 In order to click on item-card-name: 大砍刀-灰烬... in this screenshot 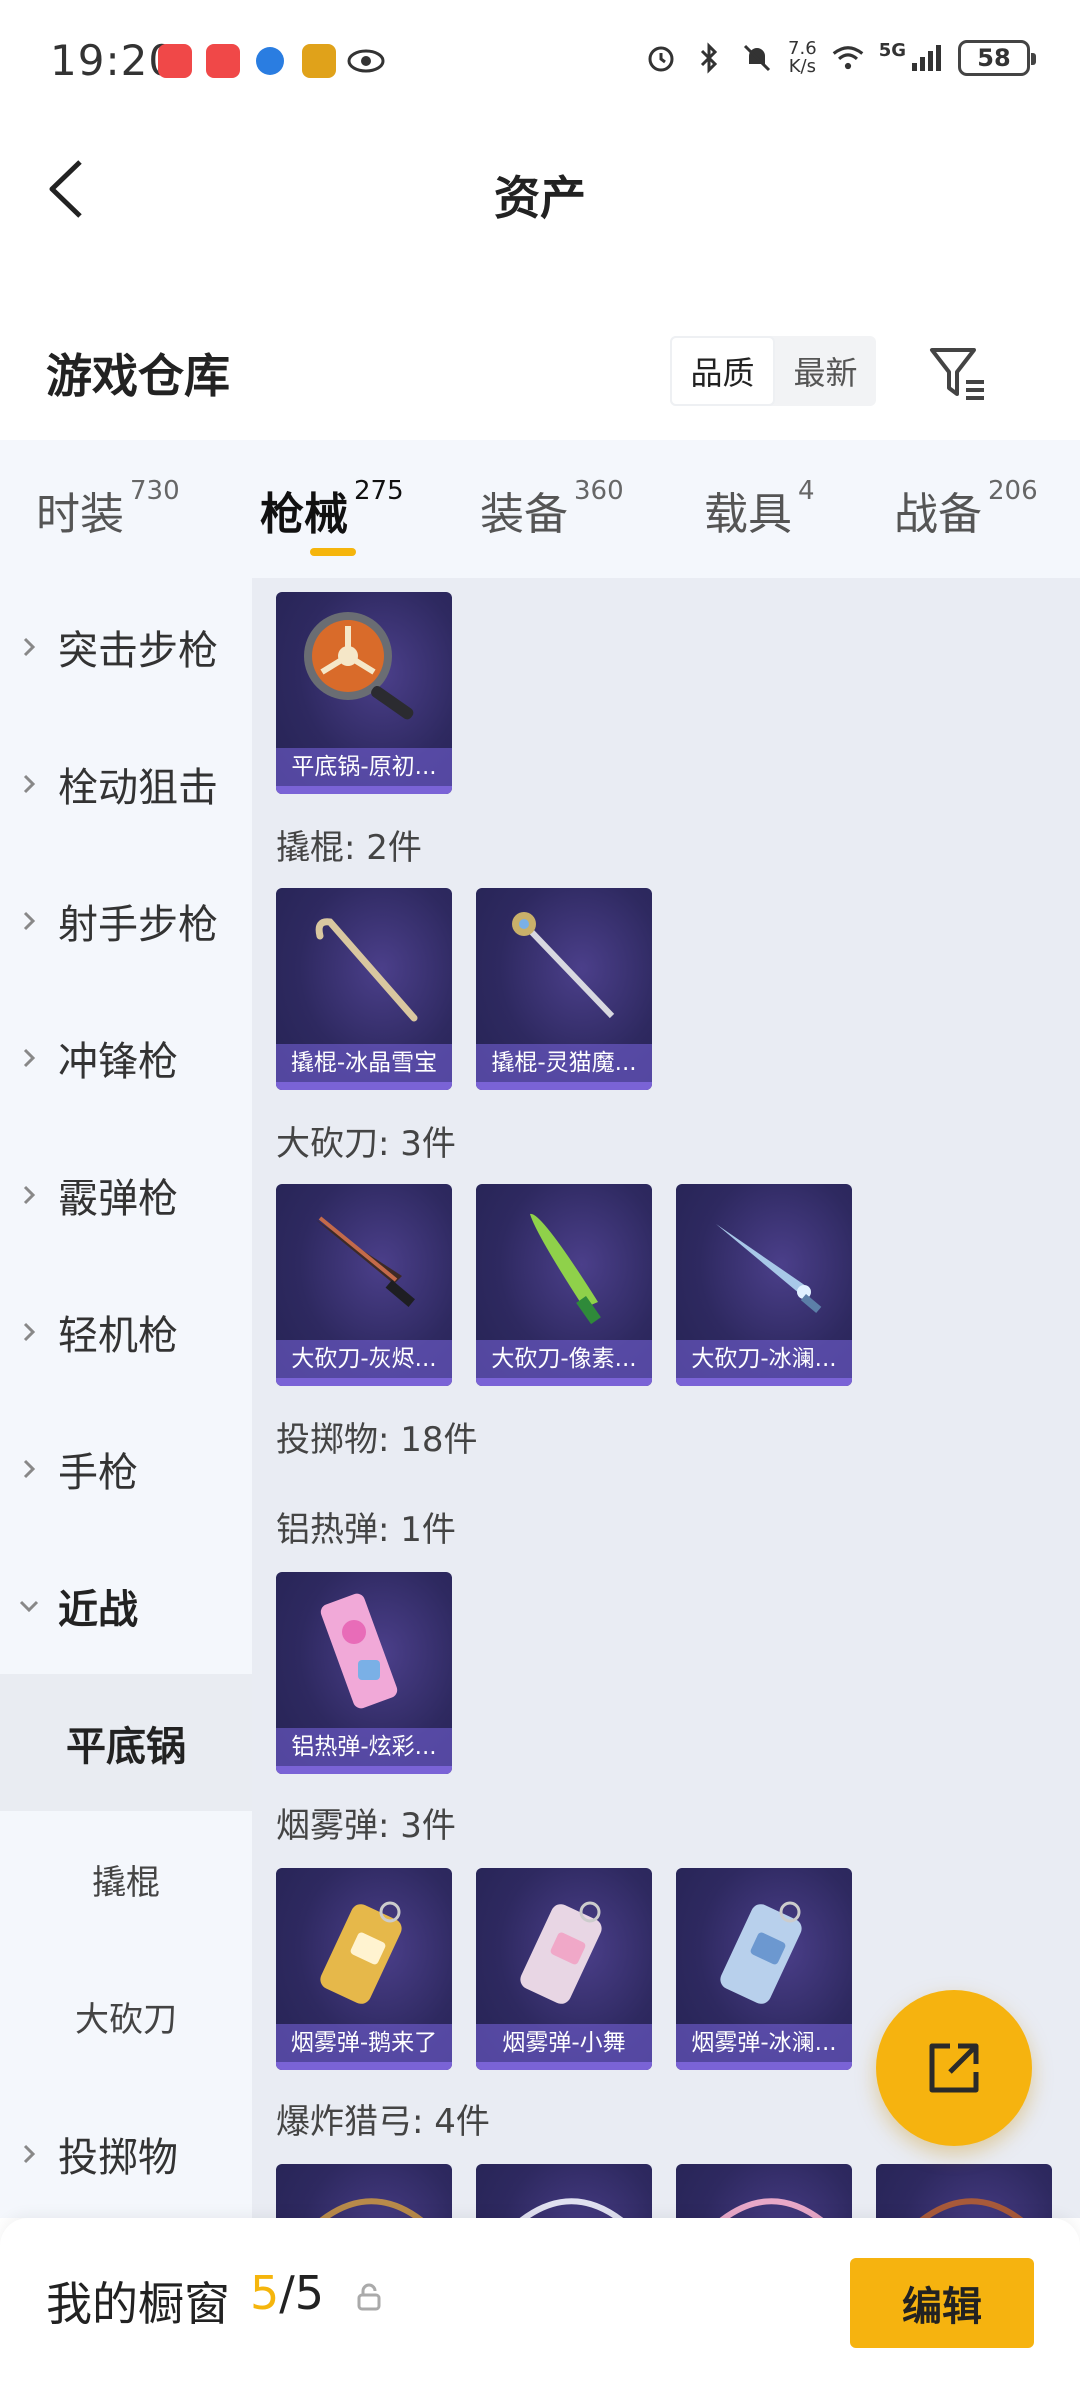, I will do `click(364, 1359)`.